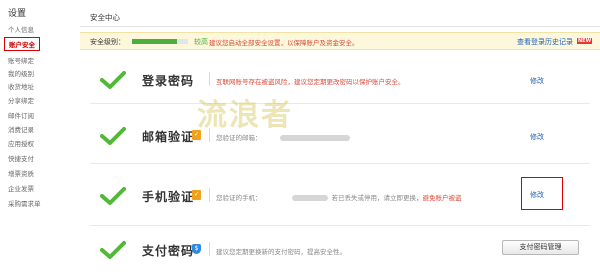 The image size is (600, 279). What do you see at coordinates (168, 197) in the screenshot?
I see `phone-verification-title: 手机验证` at bounding box center [168, 197].